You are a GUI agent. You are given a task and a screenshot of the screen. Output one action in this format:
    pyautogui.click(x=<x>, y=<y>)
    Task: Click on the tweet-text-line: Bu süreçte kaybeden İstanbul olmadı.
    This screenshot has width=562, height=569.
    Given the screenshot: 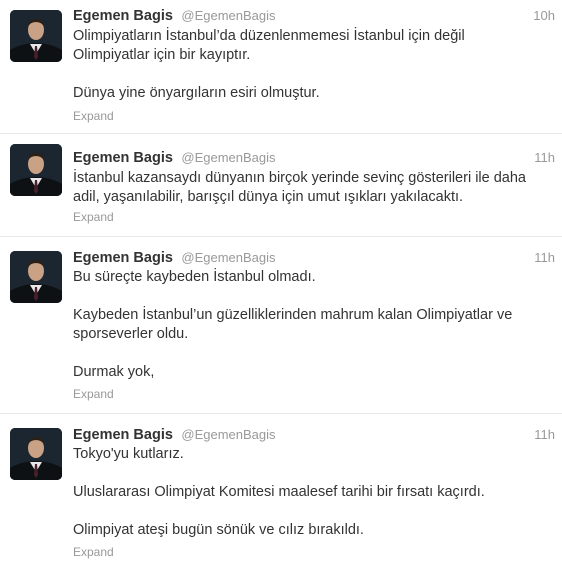 What is the action you would take?
    pyautogui.click(x=194, y=277)
    